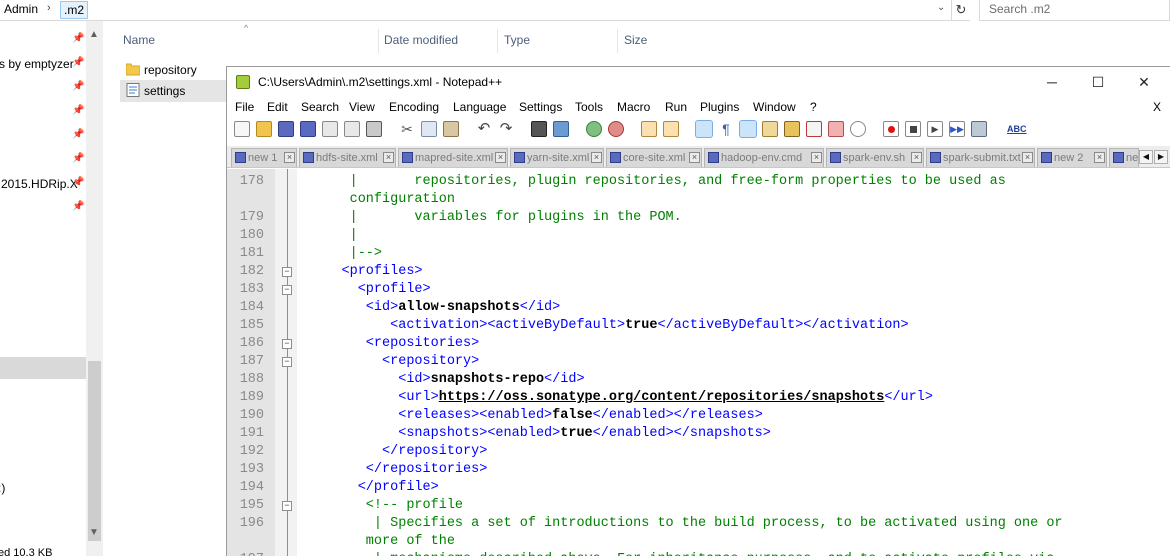 This screenshot has height=556, width=1170. Describe the element at coordinates (479, 107) in the screenshot. I see `menu-language: Language` at that location.